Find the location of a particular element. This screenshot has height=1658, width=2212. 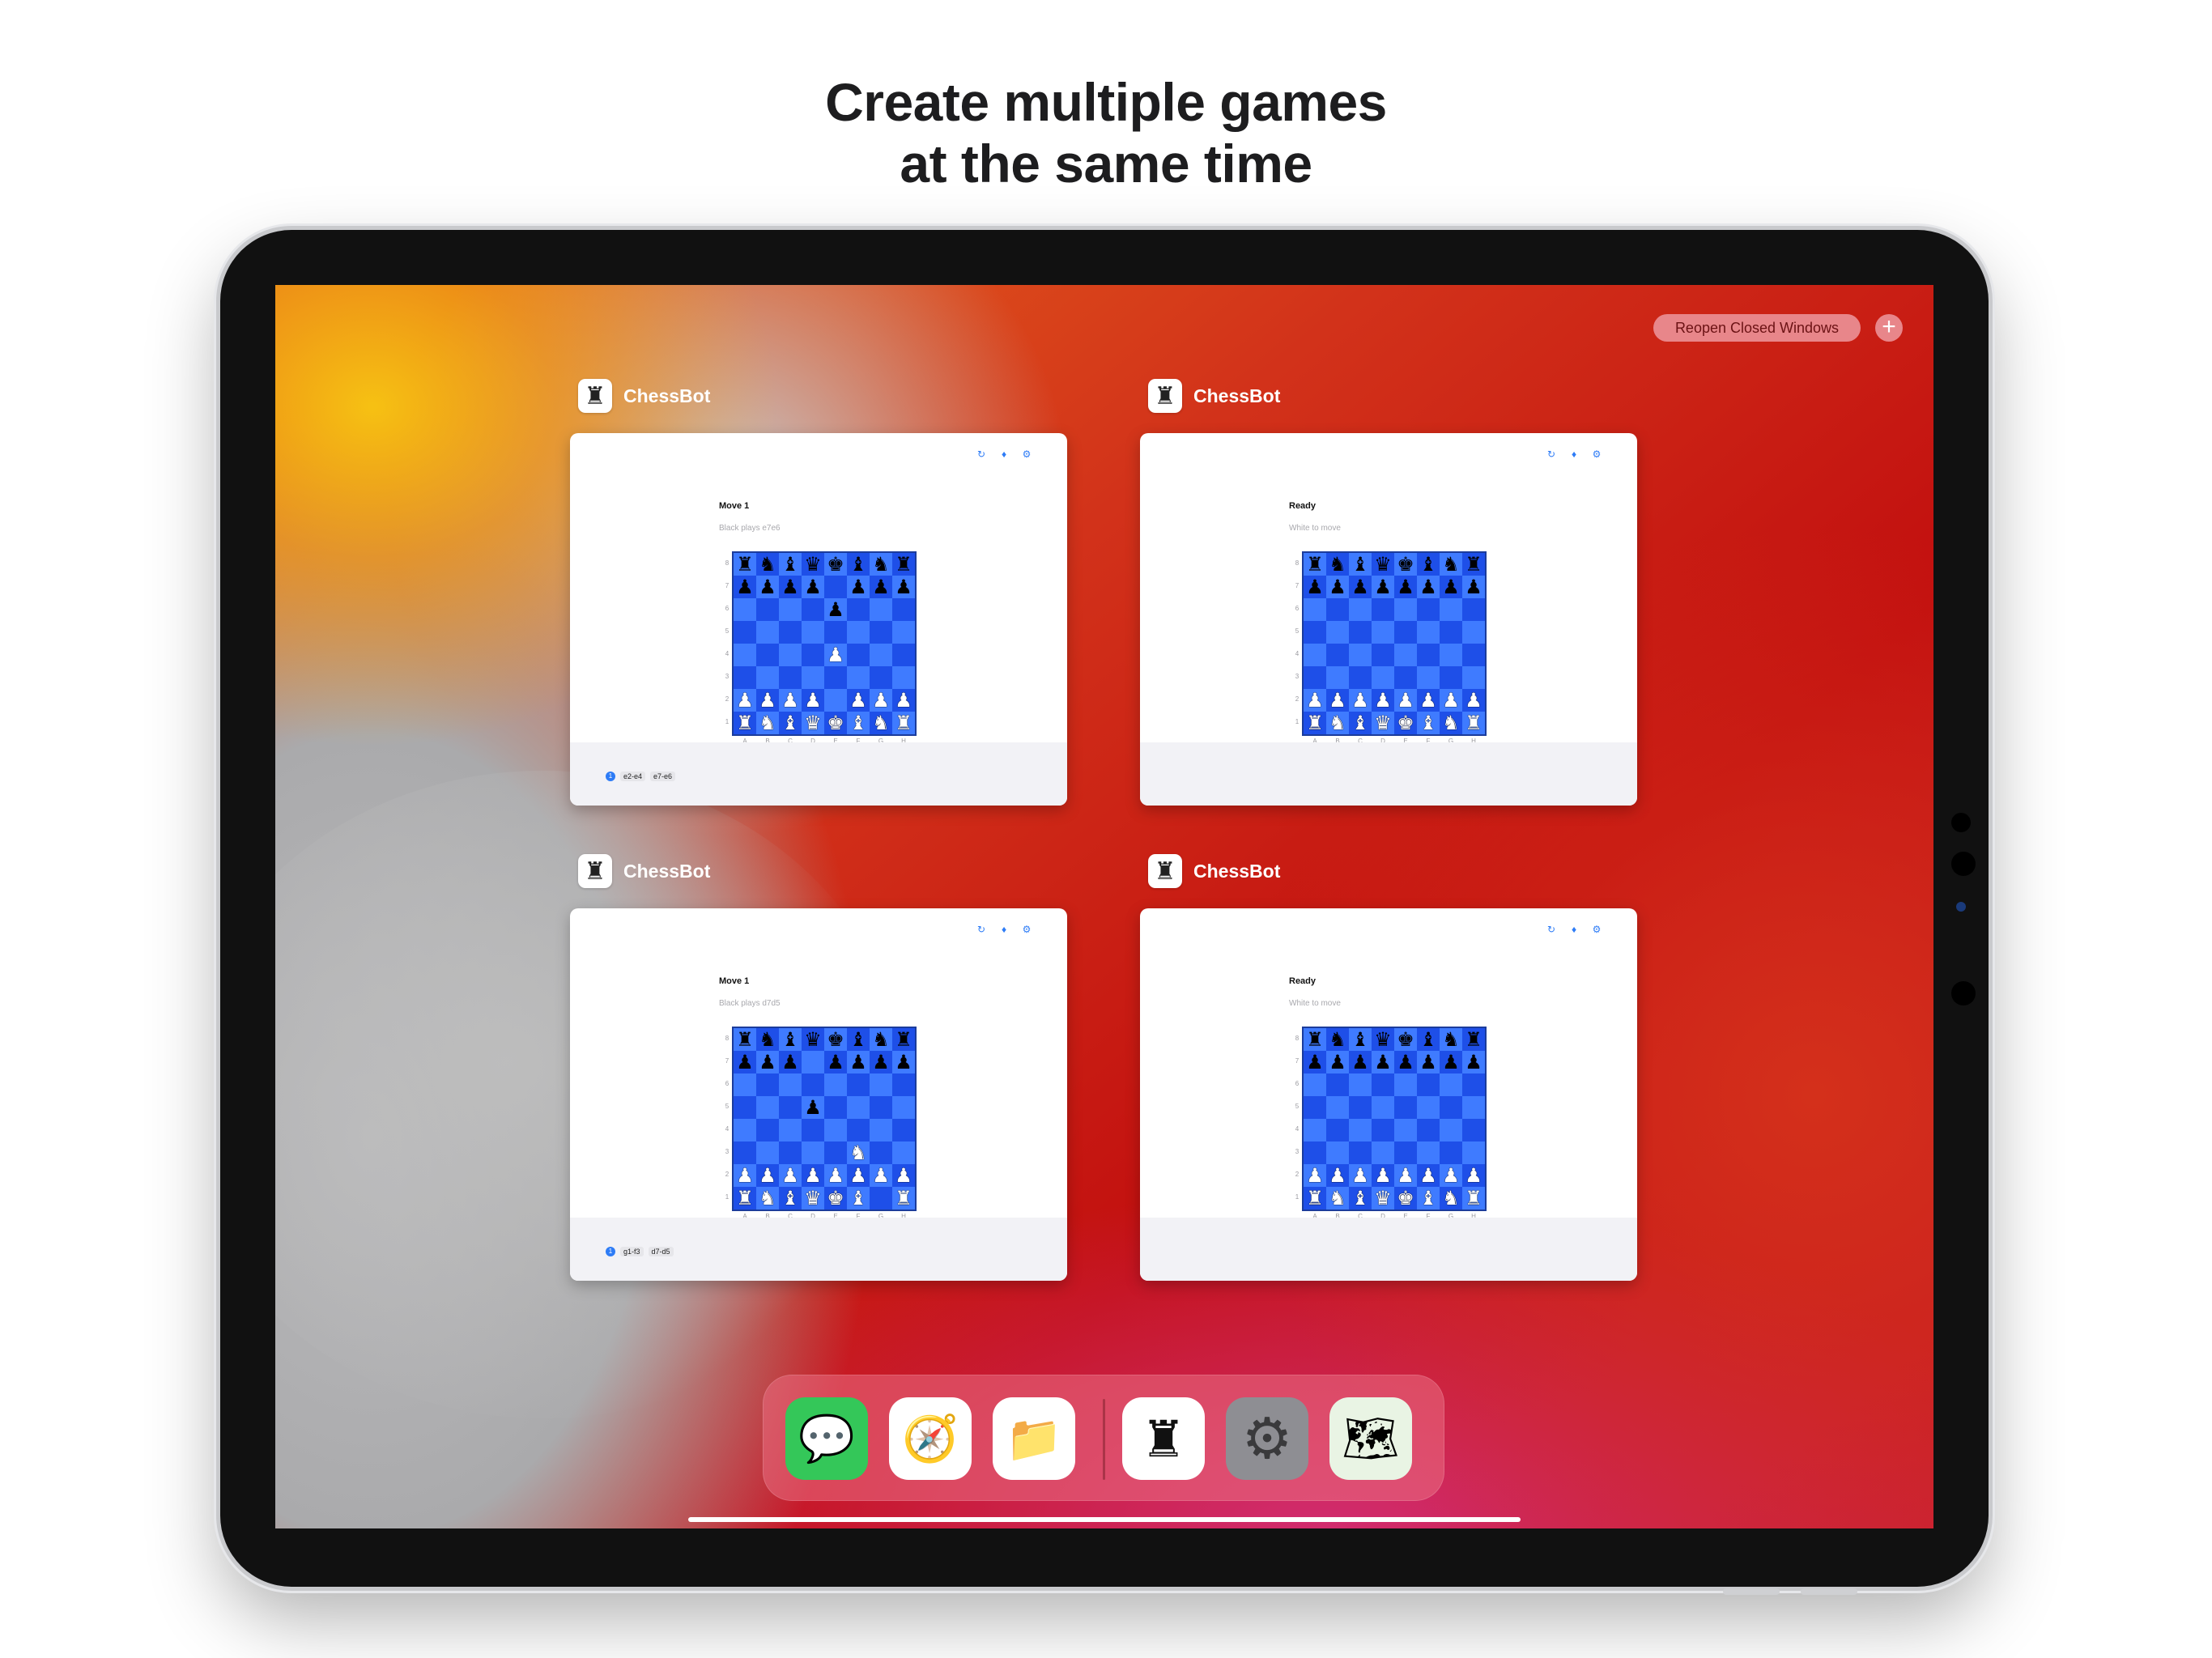

restart-icon: ↻ is located at coordinates (1551, 929).